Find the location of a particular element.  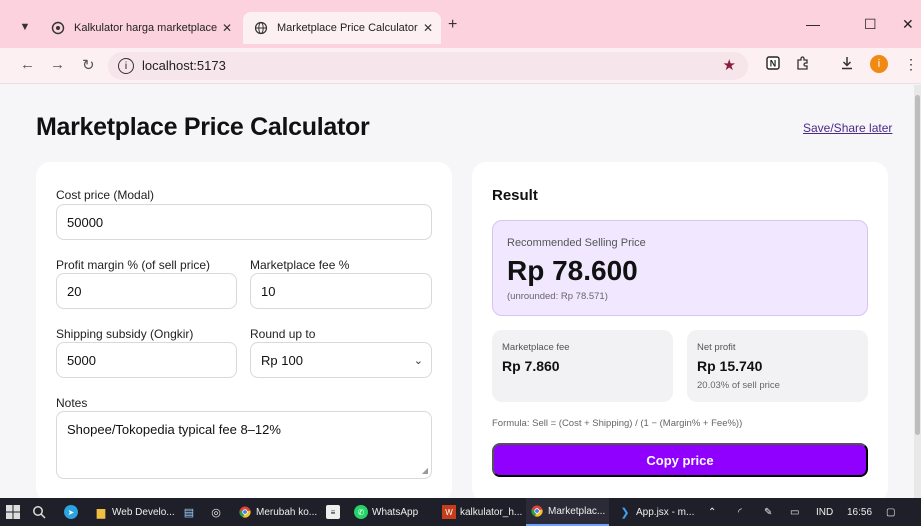

tab-label: Marketplace Price Calculator is located at coordinates (347, 28).